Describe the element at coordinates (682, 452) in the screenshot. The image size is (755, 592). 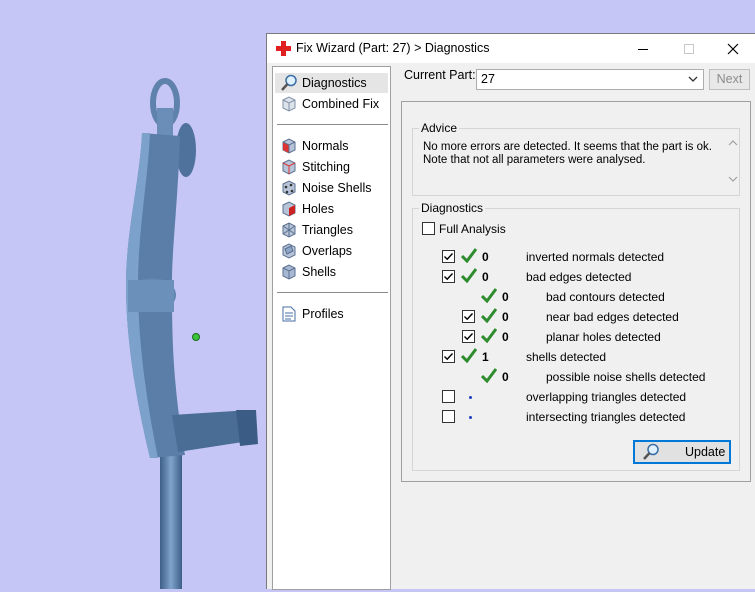
I see `update-button: Update` at that location.